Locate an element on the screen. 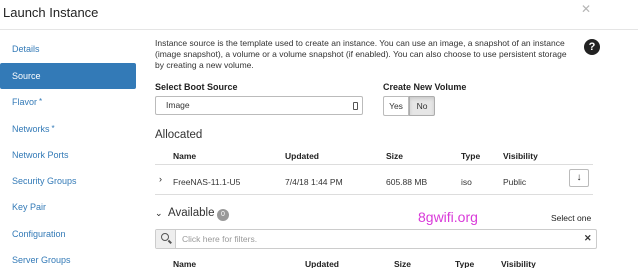 This screenshot has height=268, width=638. allocated-col-visibility: Visibility is located at coordinates (520, 156).